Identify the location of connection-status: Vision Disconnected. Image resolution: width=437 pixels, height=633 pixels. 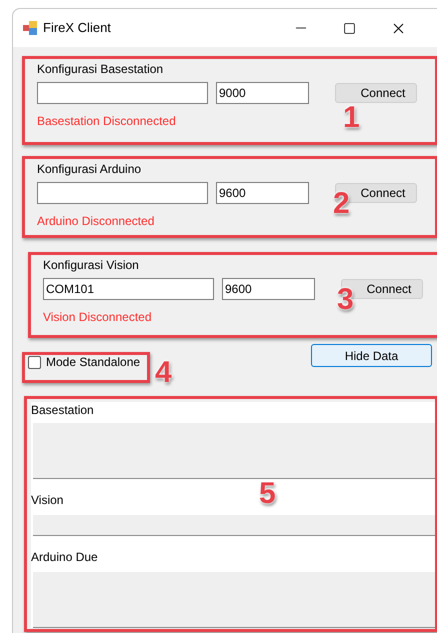
(97, 317).